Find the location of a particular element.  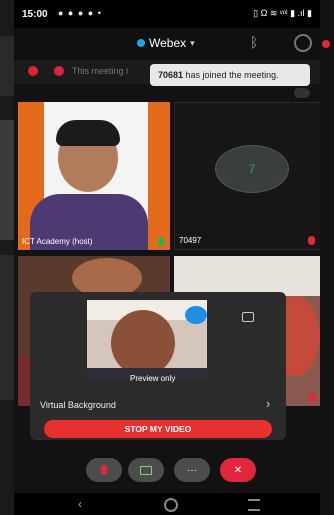

app-title: Webex is located at coordinates (168, 43).